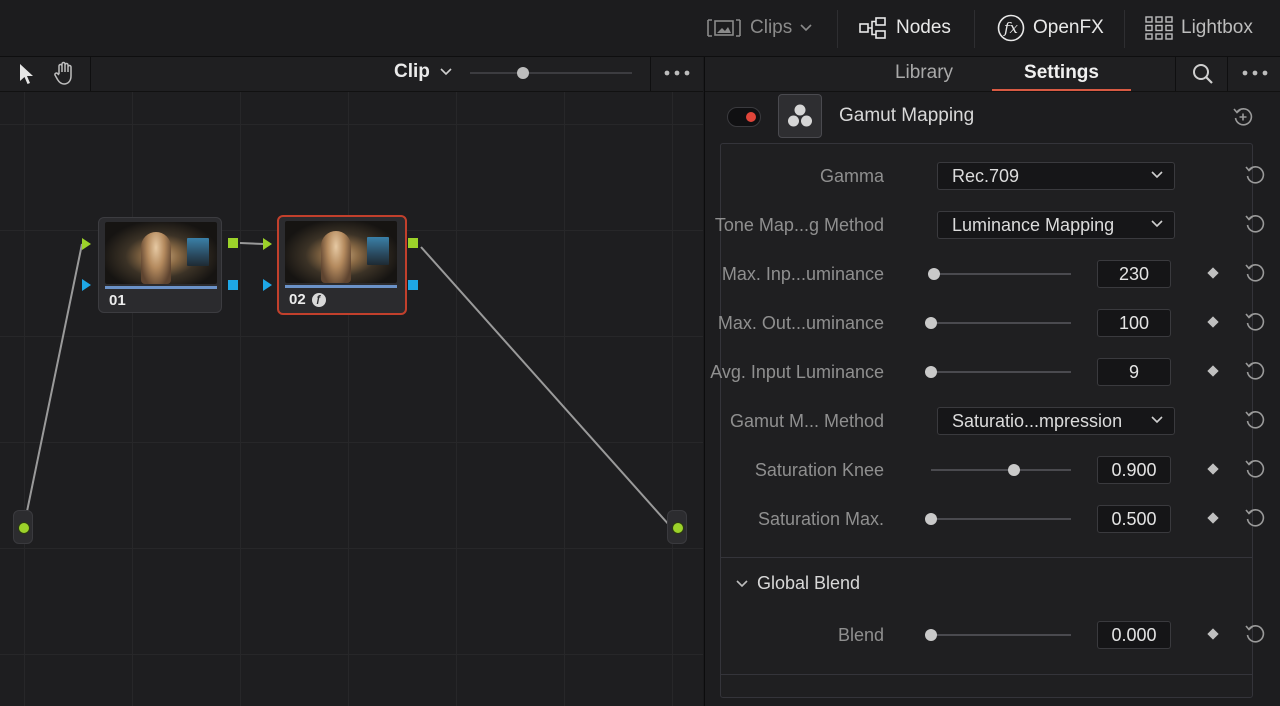 The width and height of the screenshot is (1280, 706). Describe the element at coordinates (744, 117) in the screenshot. I see `effect-enable-toggle` at that location.